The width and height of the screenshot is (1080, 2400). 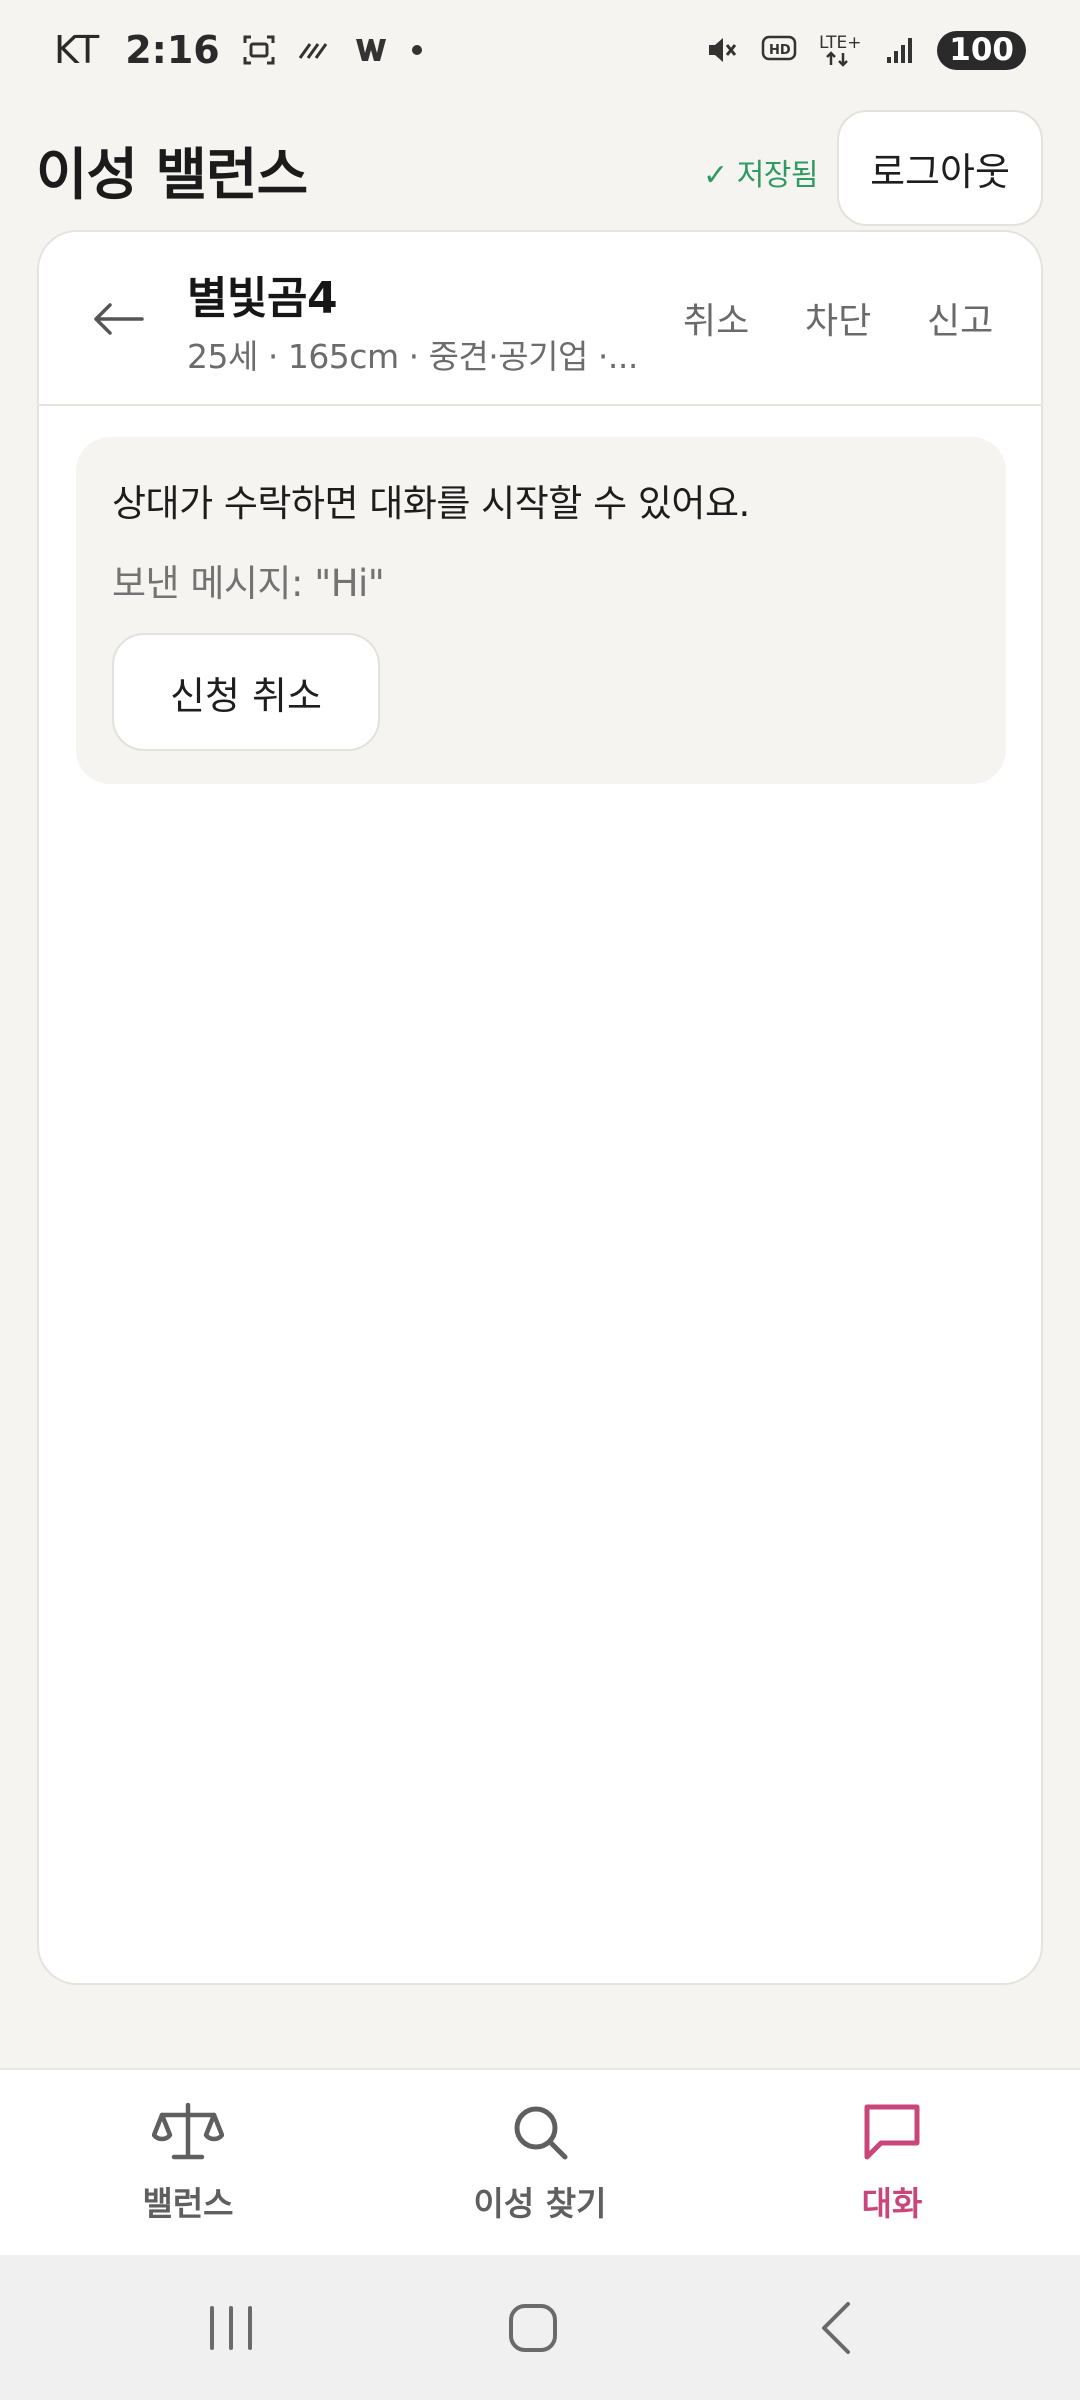 What do you see at coordinates (865, 50) in the screenshot?
I see `status-right: HD LTE+ 100` at bounding box center [865, 50].